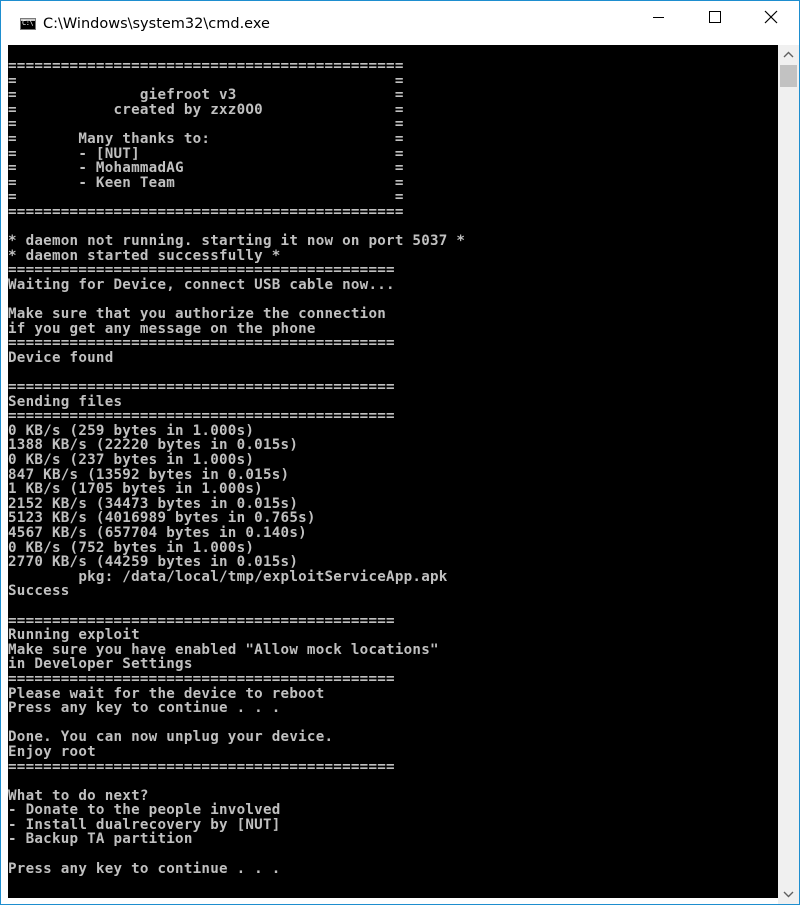 This screenshot has height=905, width=800. Describe the element at coordinates (153, 445) in the screenshot. I see `console-line: 1388 KB/s (22220 bytes in 0.015s)` at that location.